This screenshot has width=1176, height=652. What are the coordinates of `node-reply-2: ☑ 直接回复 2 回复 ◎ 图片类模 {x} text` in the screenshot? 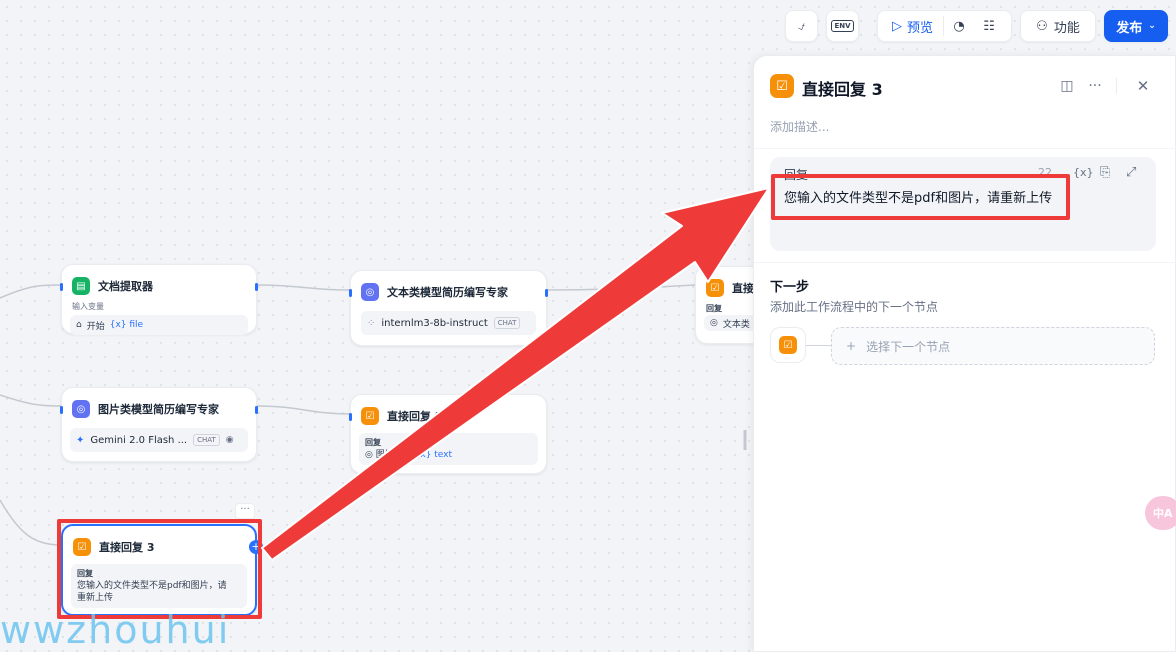 It's located at (448, 434).